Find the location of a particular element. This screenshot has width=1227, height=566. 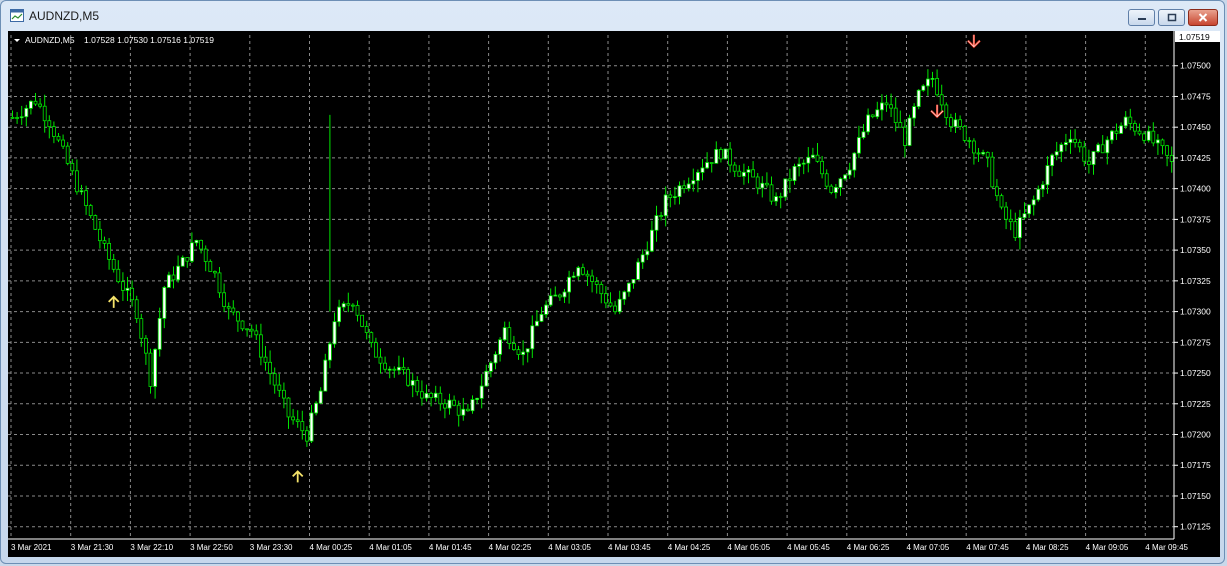

price-tick-label: 1.07125 is located at coordinates (1195, 527).